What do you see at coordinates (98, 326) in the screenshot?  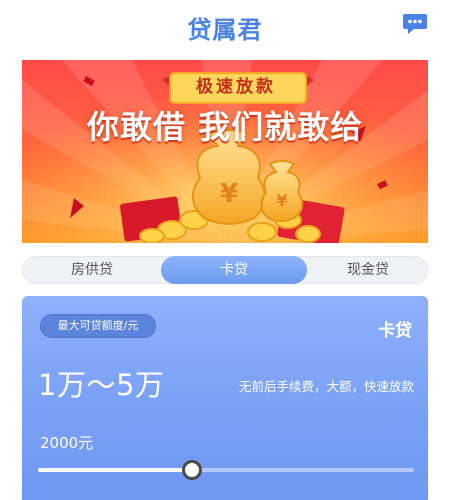 I see `limit-badge: 最大可贷额度/元` at bounding box center [98, 326].